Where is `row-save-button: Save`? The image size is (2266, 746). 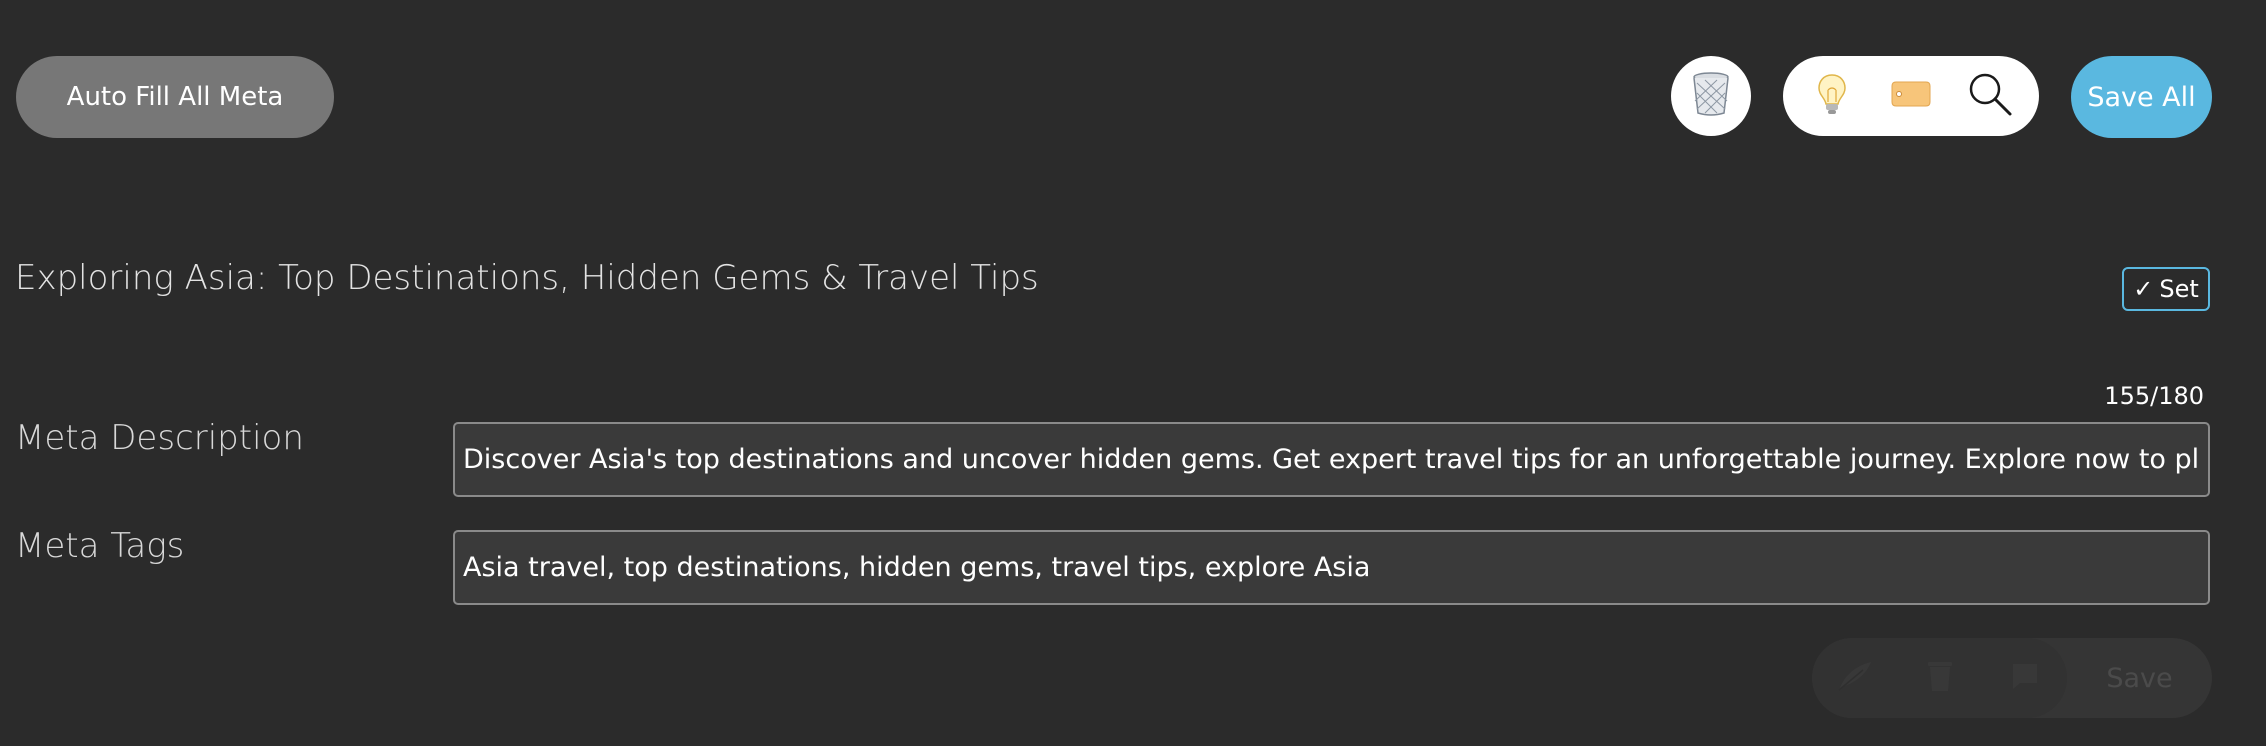 row-save-button: Save is located at coordinates (2139, 678).